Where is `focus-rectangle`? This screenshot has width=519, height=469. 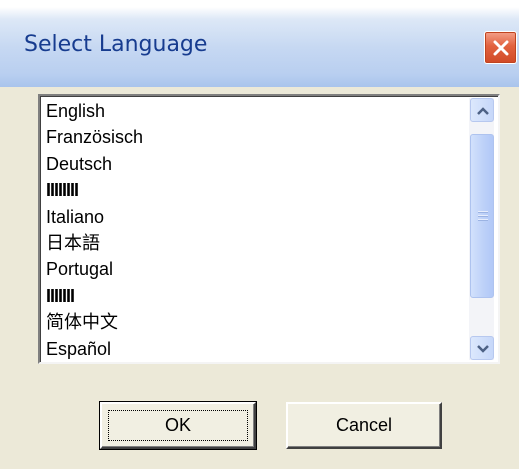
focus-rectangle is located at coordinates (178, 425).